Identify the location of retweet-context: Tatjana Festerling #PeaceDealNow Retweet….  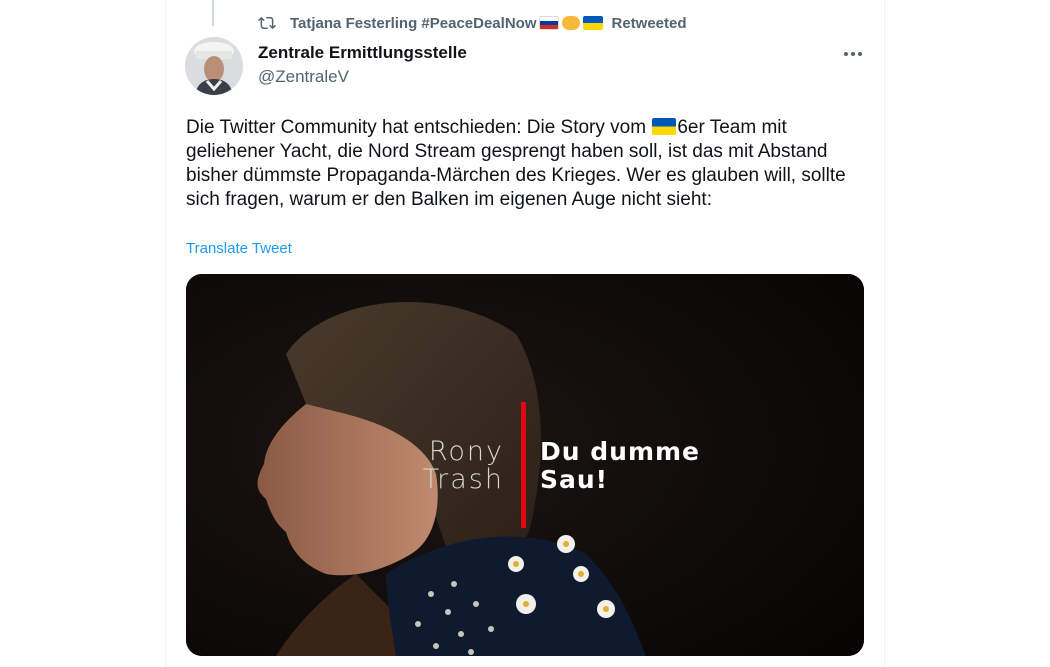
(472, 23).